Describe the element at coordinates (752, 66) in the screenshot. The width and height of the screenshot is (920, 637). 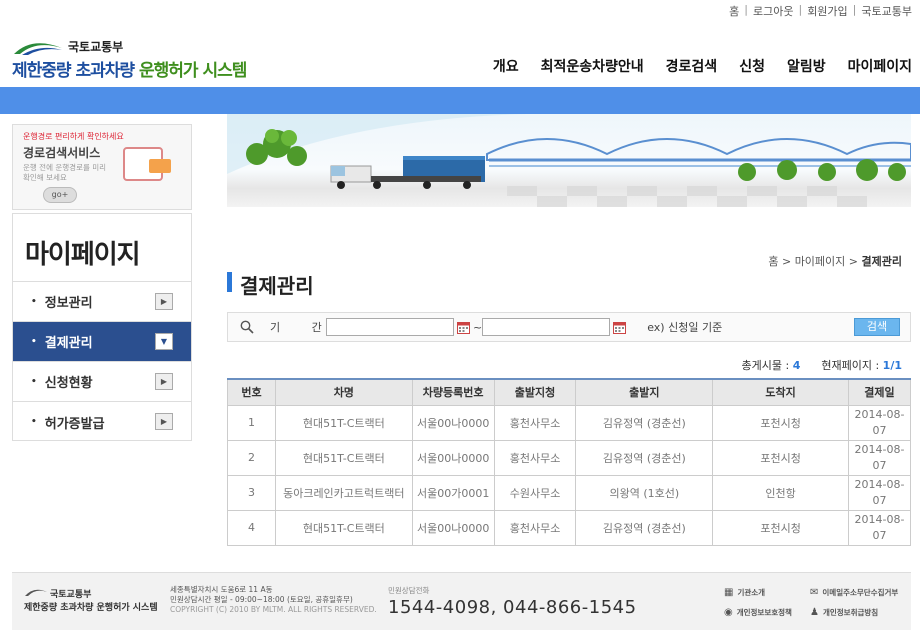
I see `nav-apply: 신청` at that location.